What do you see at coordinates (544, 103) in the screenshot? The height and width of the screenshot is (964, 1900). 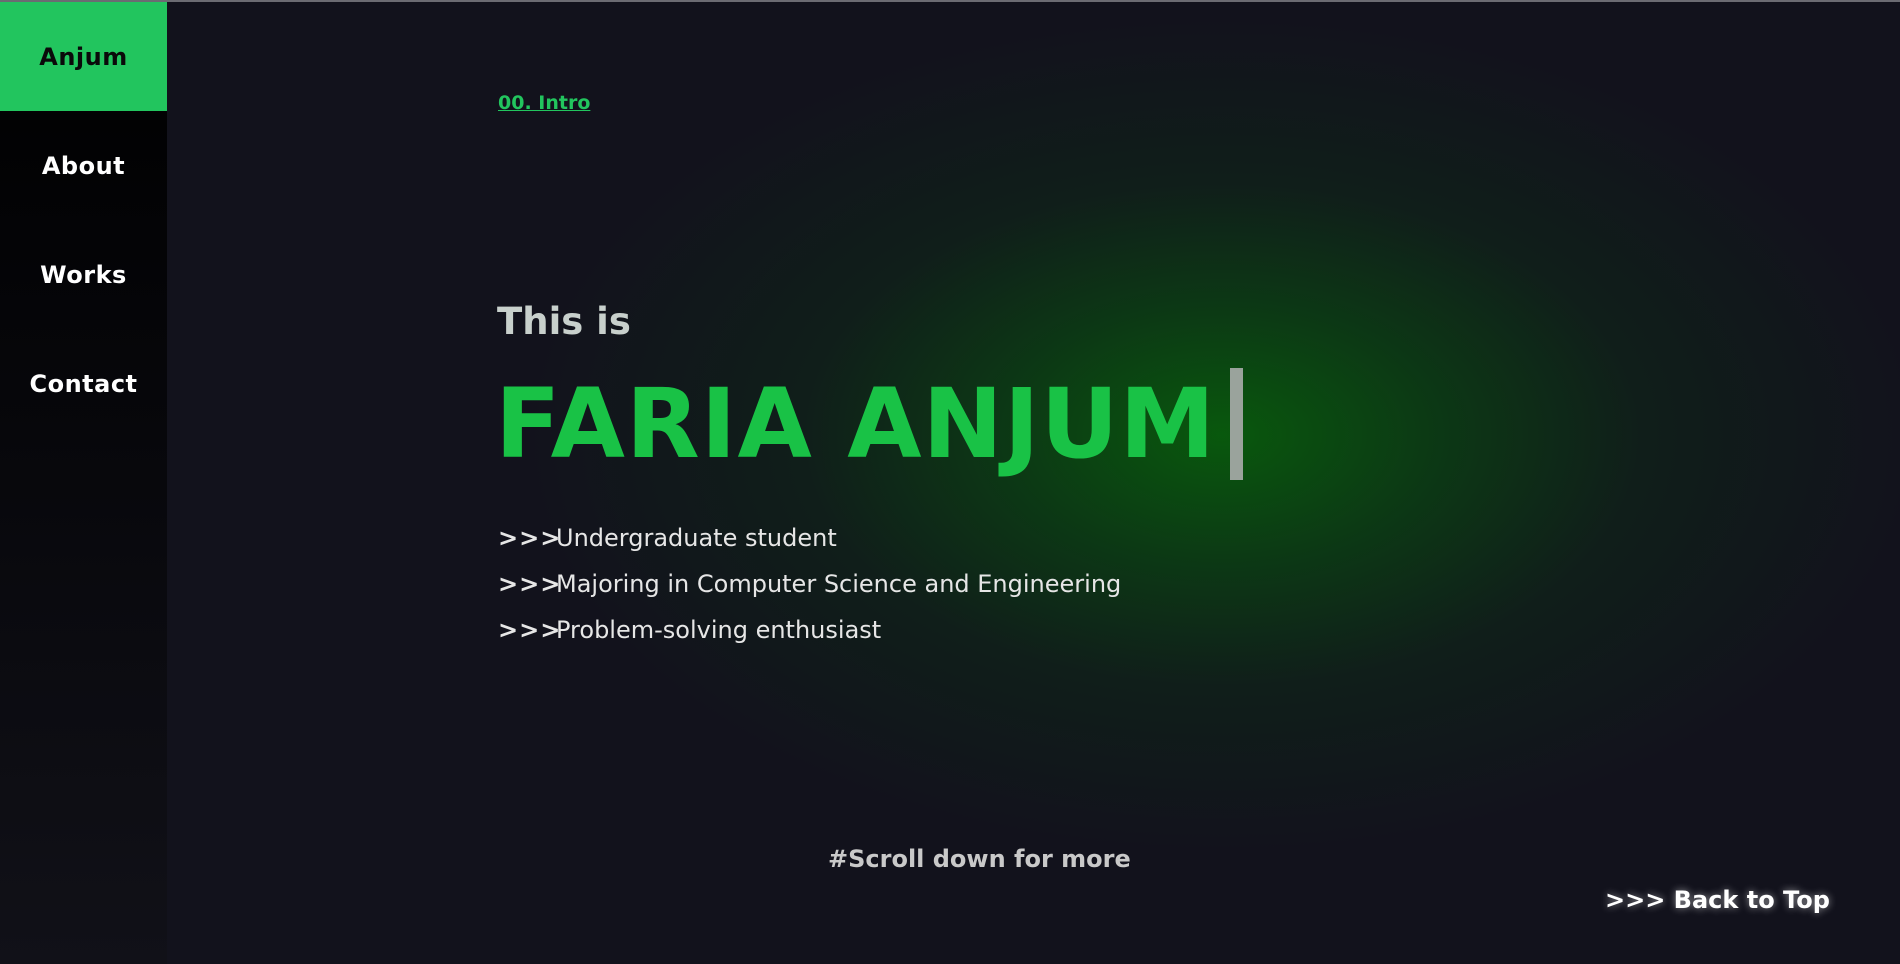 I see `section-anchor-intro: 00. Intro` at bounding box center [544, 103].